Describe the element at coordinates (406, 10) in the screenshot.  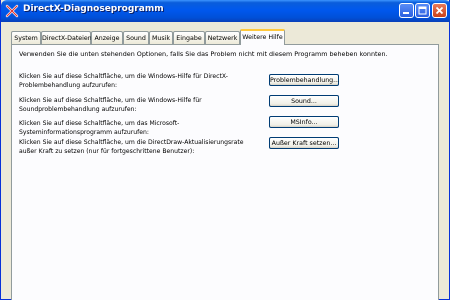
I see `minimize-button` at that location.